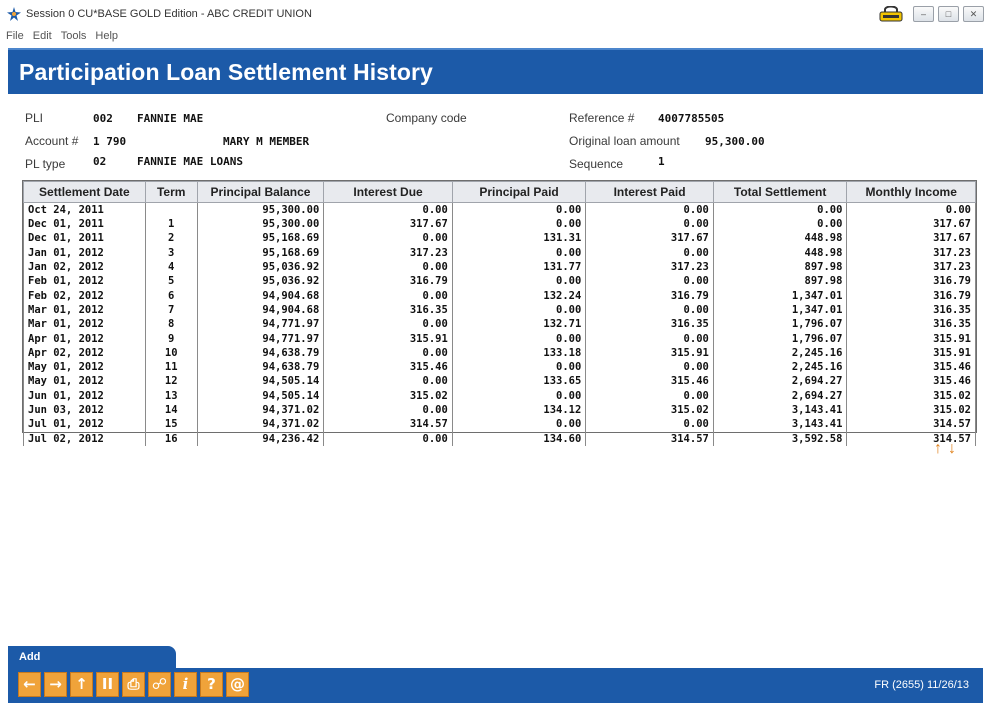 This screenshot has height=709, width=992. I want to click on col-interest-due: Interest Due, so click(388, 192).